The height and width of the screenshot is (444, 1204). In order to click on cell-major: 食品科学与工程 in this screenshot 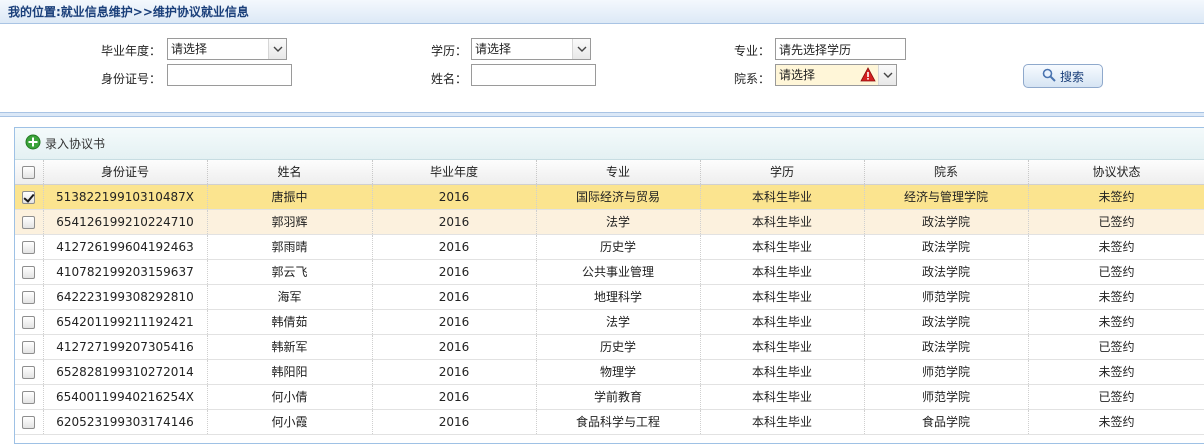, I will do `click(618, 422)`.